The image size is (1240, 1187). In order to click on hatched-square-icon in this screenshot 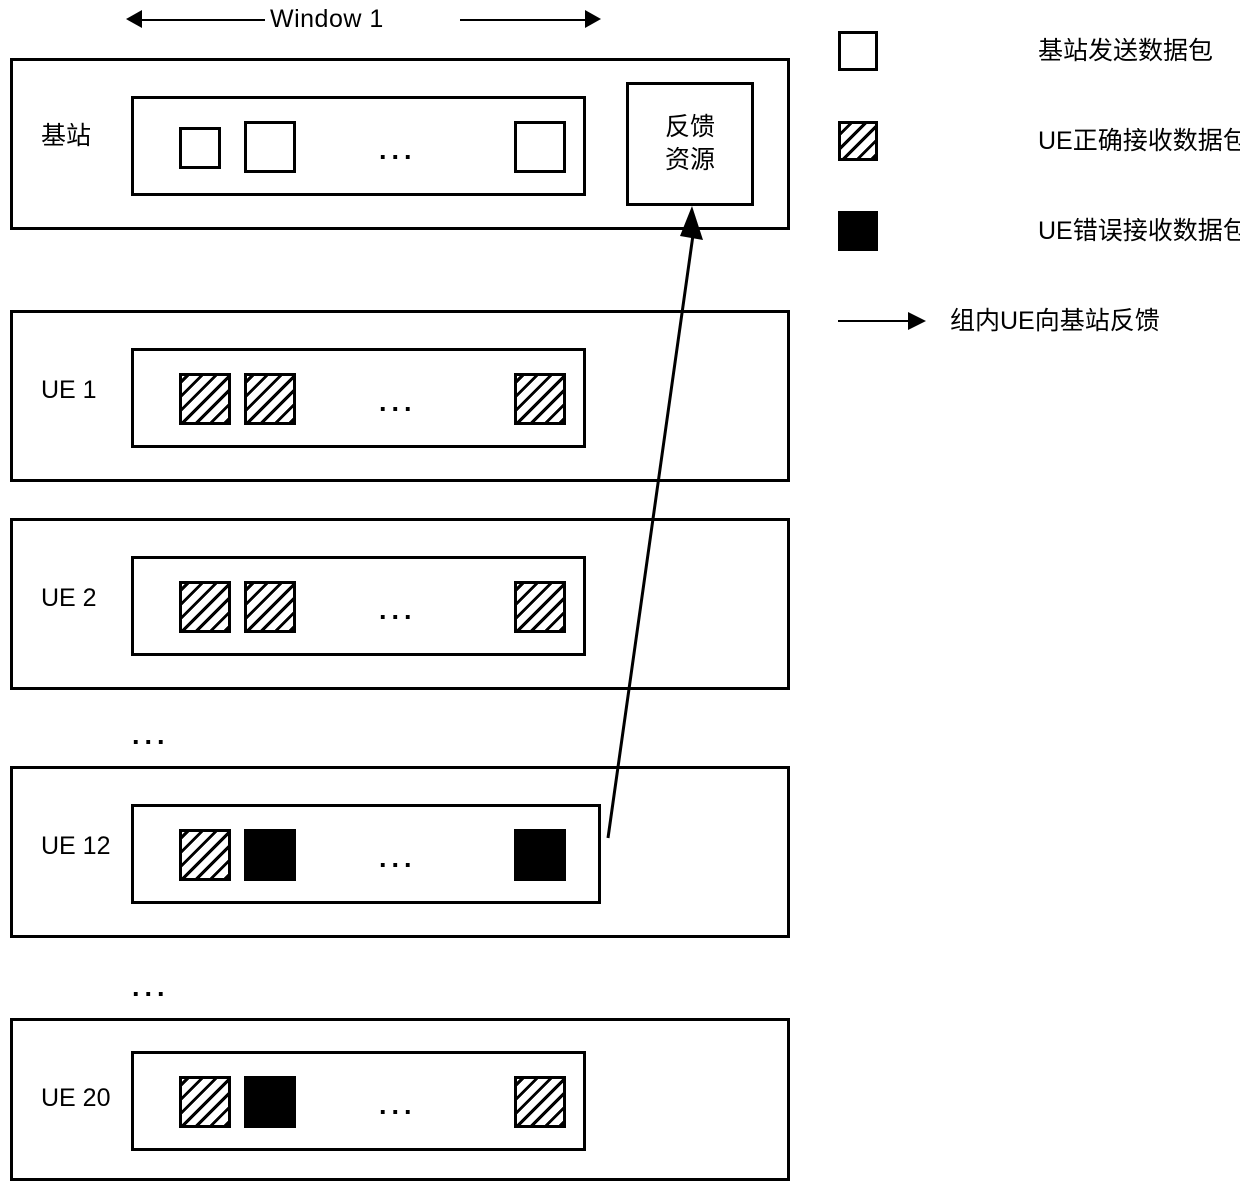, I will do `click(858, 141)`.